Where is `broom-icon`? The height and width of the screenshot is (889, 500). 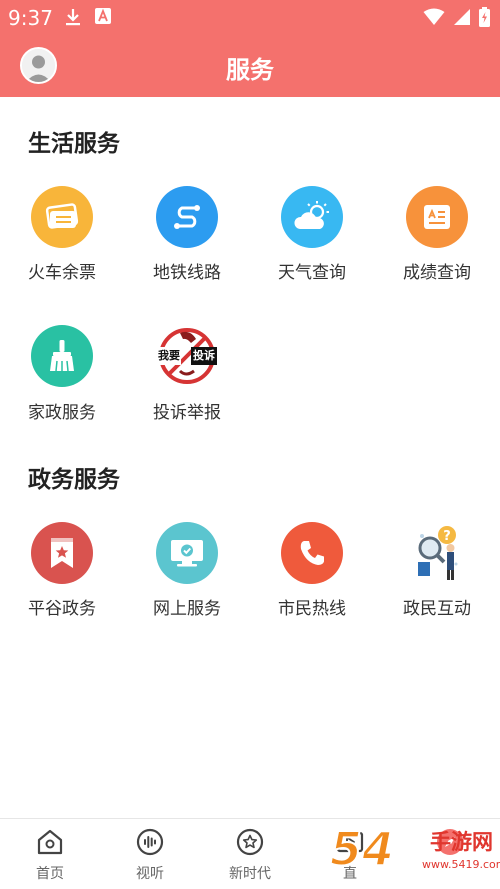 broom-icon is located at coordinates (62, 356).